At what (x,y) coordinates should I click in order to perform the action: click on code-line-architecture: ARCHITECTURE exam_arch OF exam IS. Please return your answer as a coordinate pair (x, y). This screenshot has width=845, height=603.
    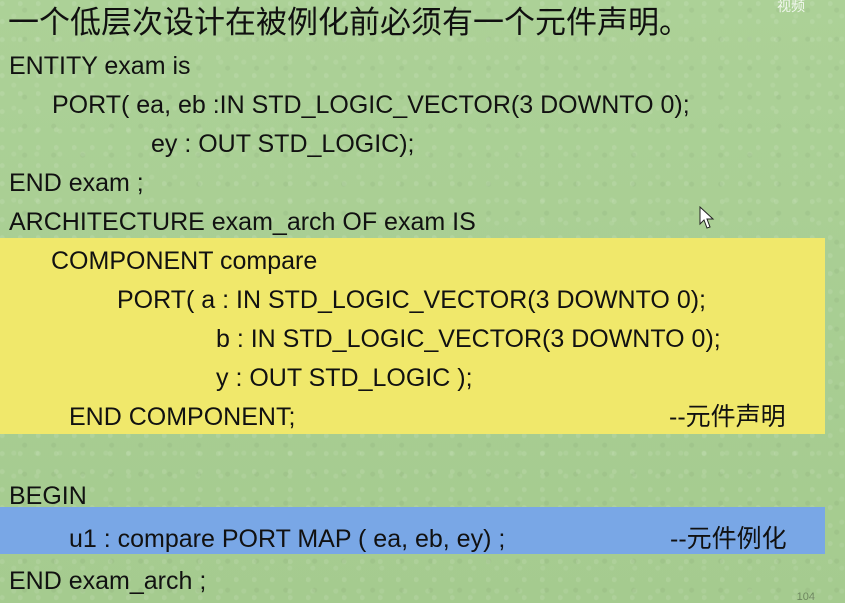
    Looking at the image, I should click on (242, 222).